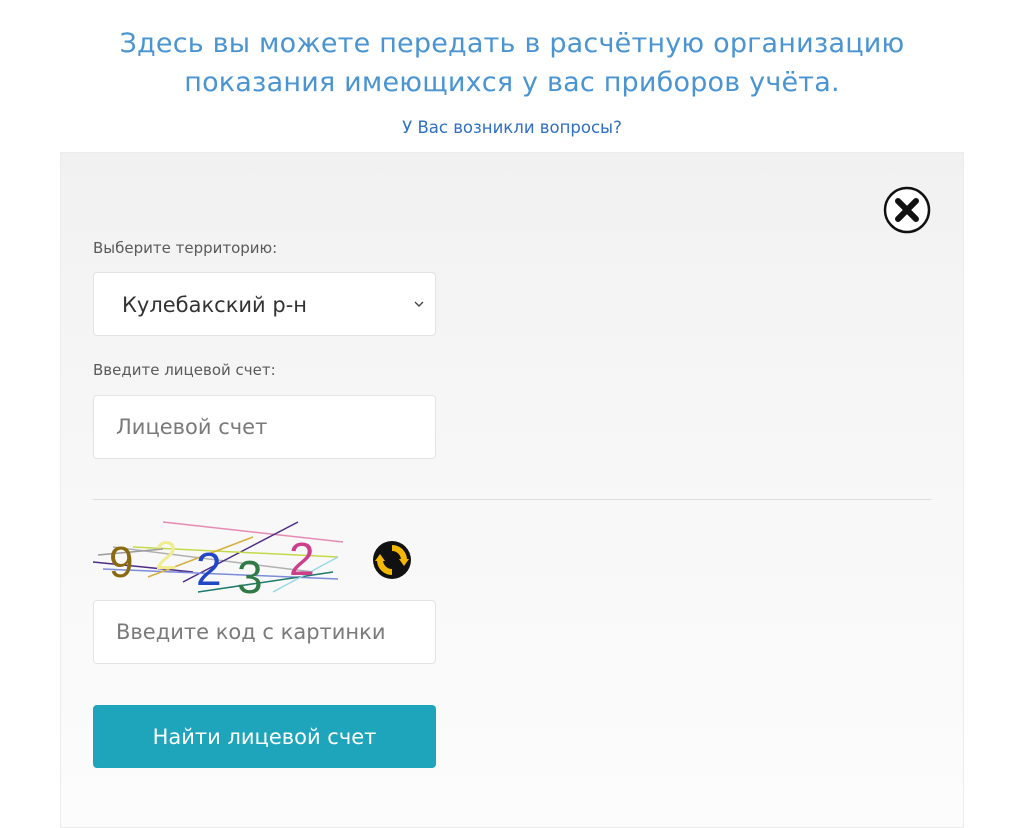 This screenshot has width=1024, height=828. What do you see at coordinates (215, 305) in the screenshot?
I see `territory-select-value: Кулебакский р-н` at bounding box center [215, 305].